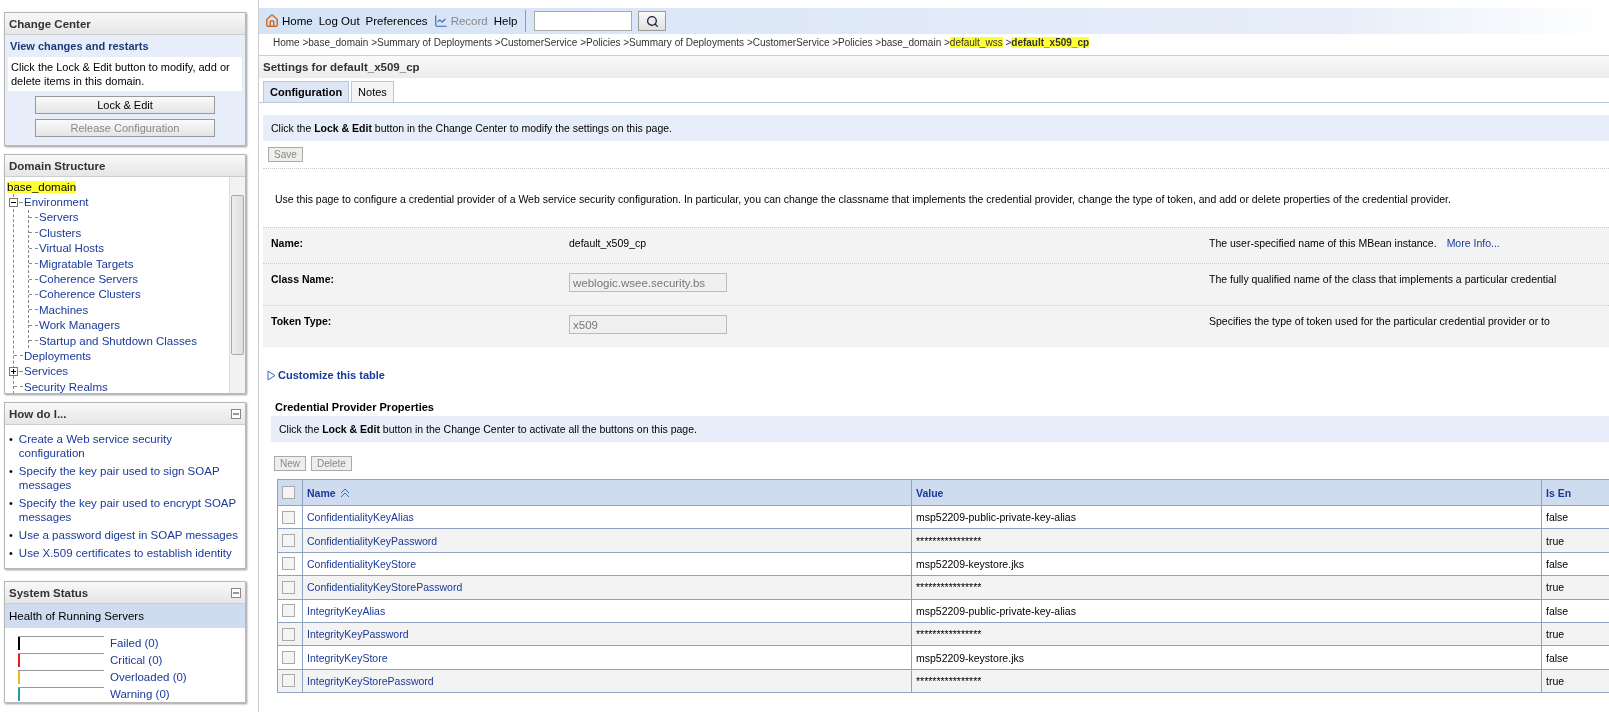 This screenshot has width=1609, height=712. Describe the element at coordinates (64, 309) in the screenshot. I see `tree-item: Machines` at that location.